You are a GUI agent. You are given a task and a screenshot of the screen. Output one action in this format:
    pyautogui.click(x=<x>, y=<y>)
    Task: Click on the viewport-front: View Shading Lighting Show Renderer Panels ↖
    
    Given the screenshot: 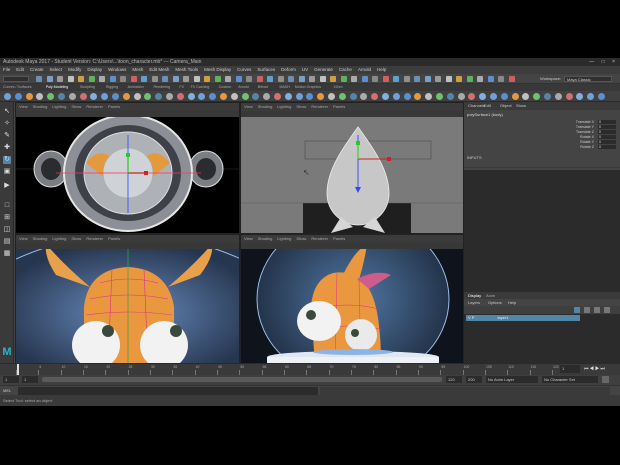 What is the action you would take?
    pyautogui.click(x=352, y=168)
    